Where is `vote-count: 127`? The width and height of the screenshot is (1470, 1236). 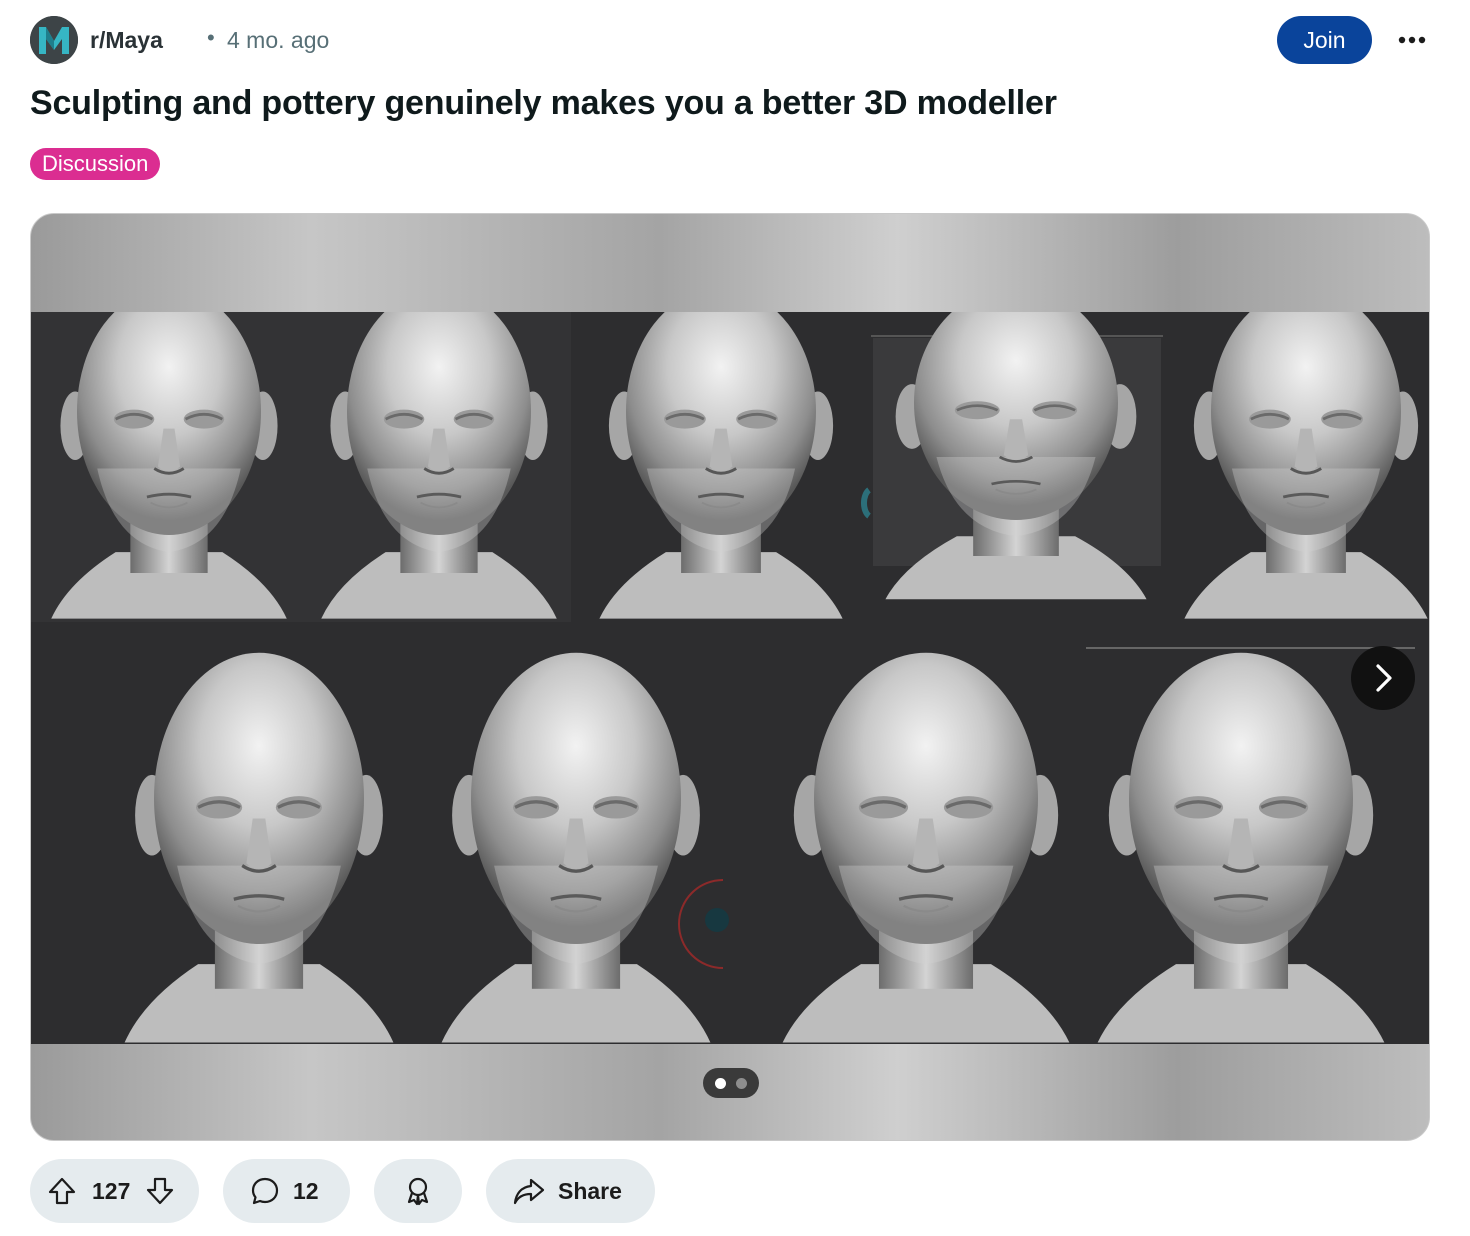 vote-count: 127 is located at coordinates (111, 1190).